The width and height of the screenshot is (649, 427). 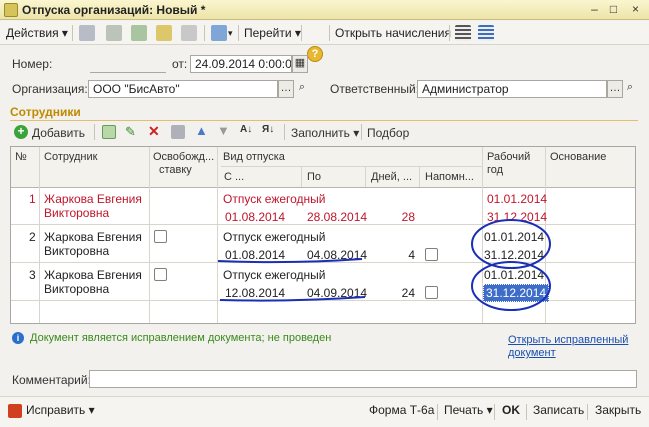 What do you see at coordinates (568, 340) in the screenshot?
I see `open-corrected-link: Открыть исправленный` at bounding box center [568, 340].